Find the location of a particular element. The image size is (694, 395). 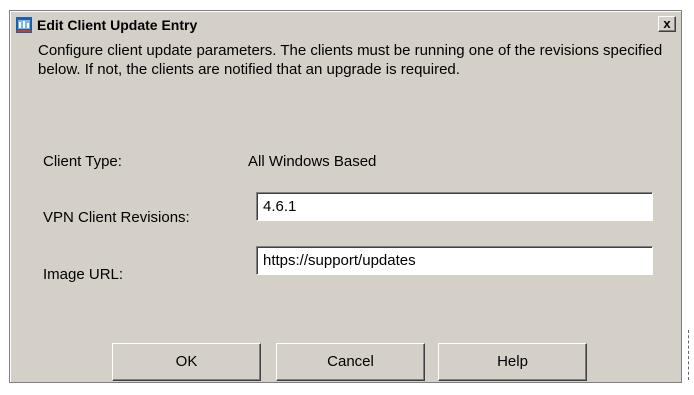

image-url-label: Image URL: is located at coordinates (83, 274).